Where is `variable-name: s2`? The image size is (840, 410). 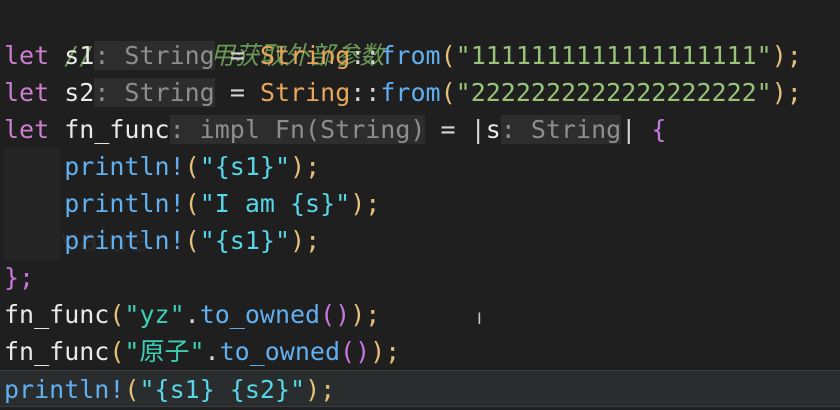 variable-name: s2 is located at coordinates (79, 92).